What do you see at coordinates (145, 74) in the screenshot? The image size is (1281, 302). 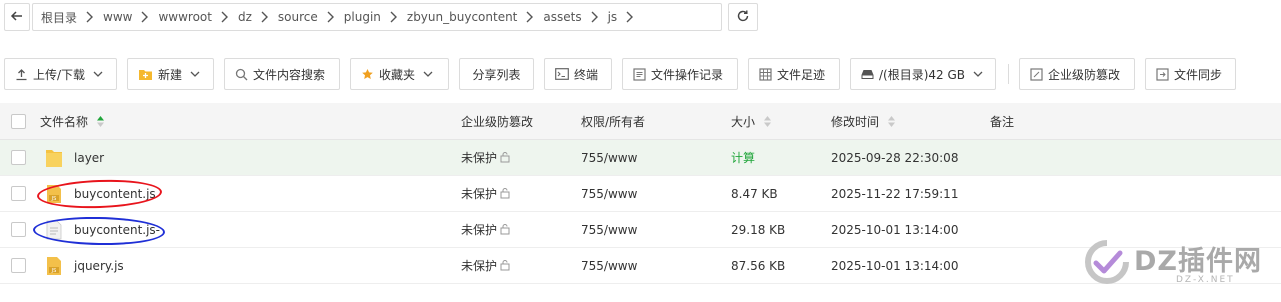 I see `new-folder-icon` at bounding box center [145, 74].